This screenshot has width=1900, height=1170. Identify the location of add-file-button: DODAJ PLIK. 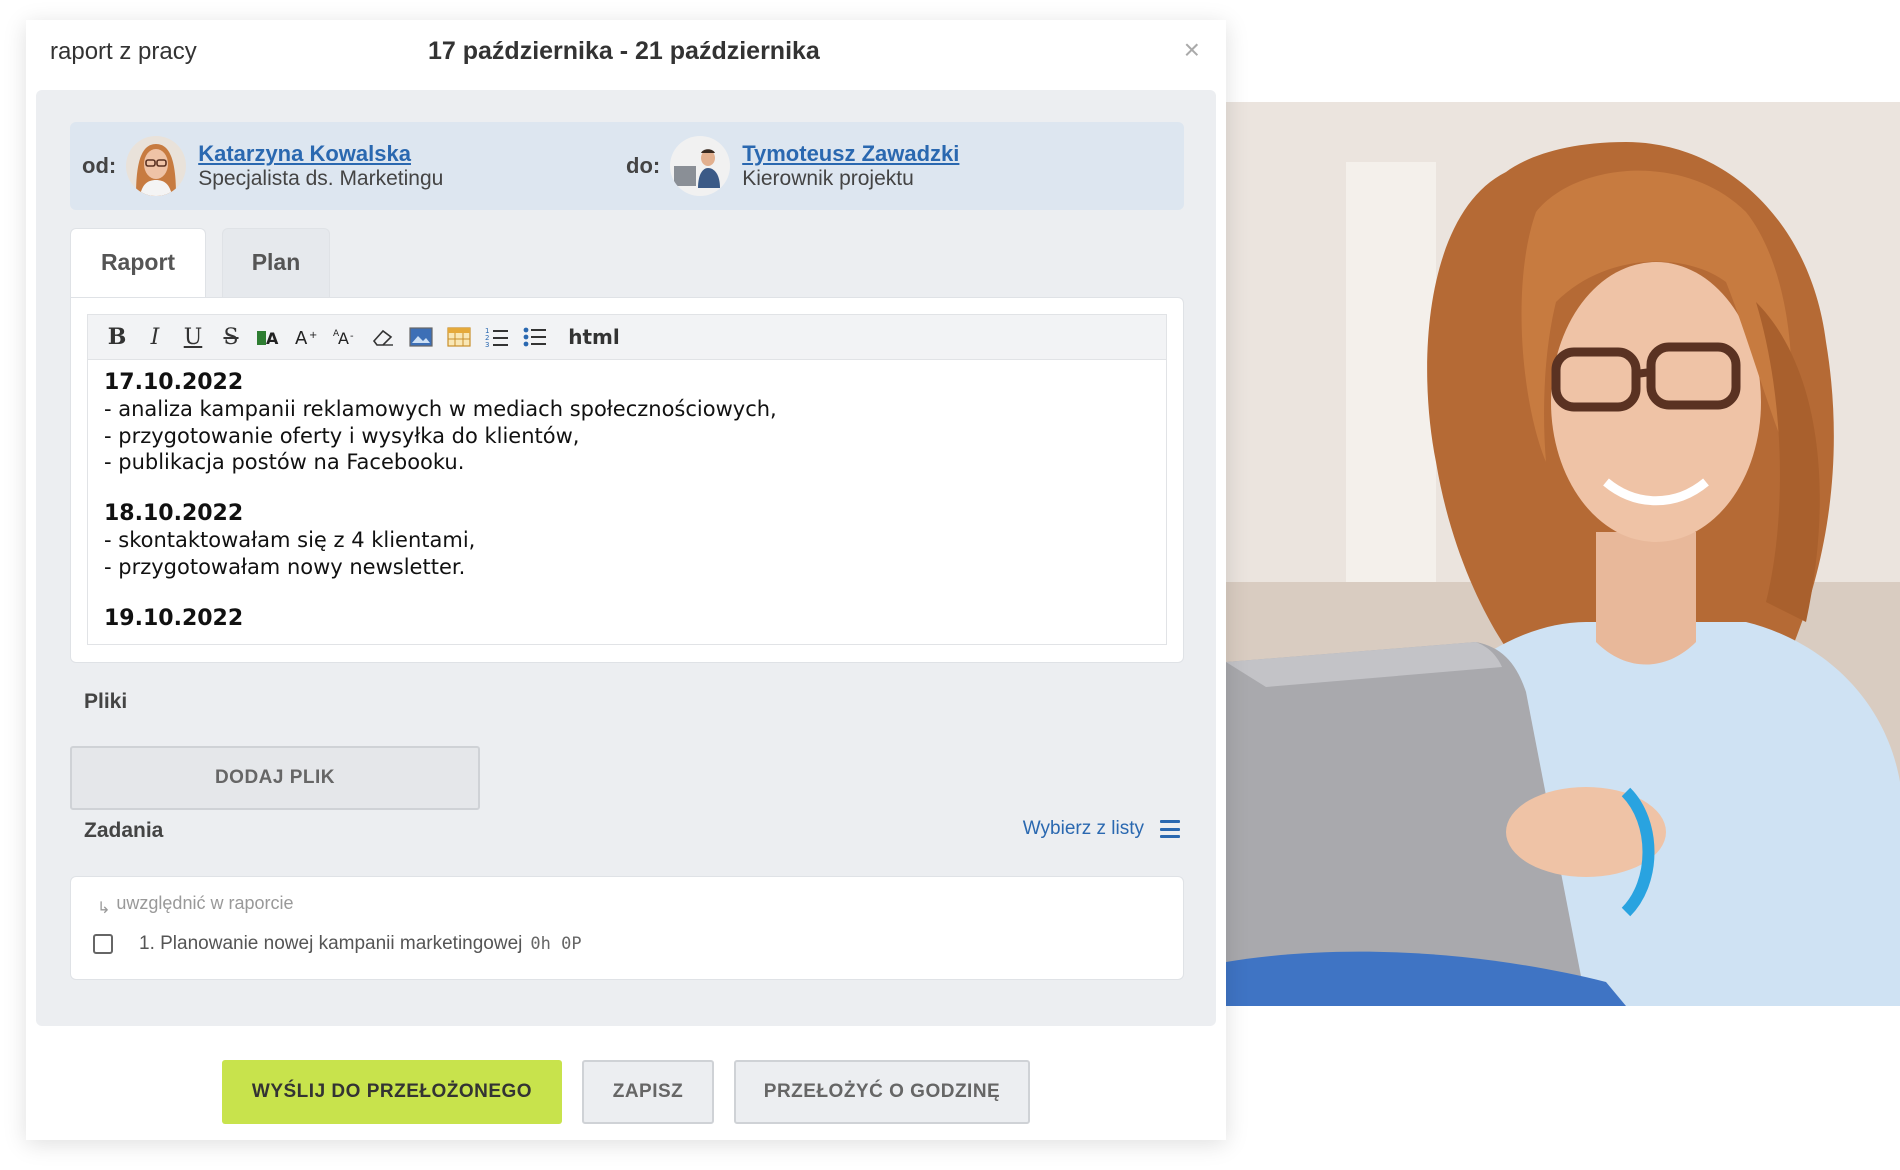
(275, 778).